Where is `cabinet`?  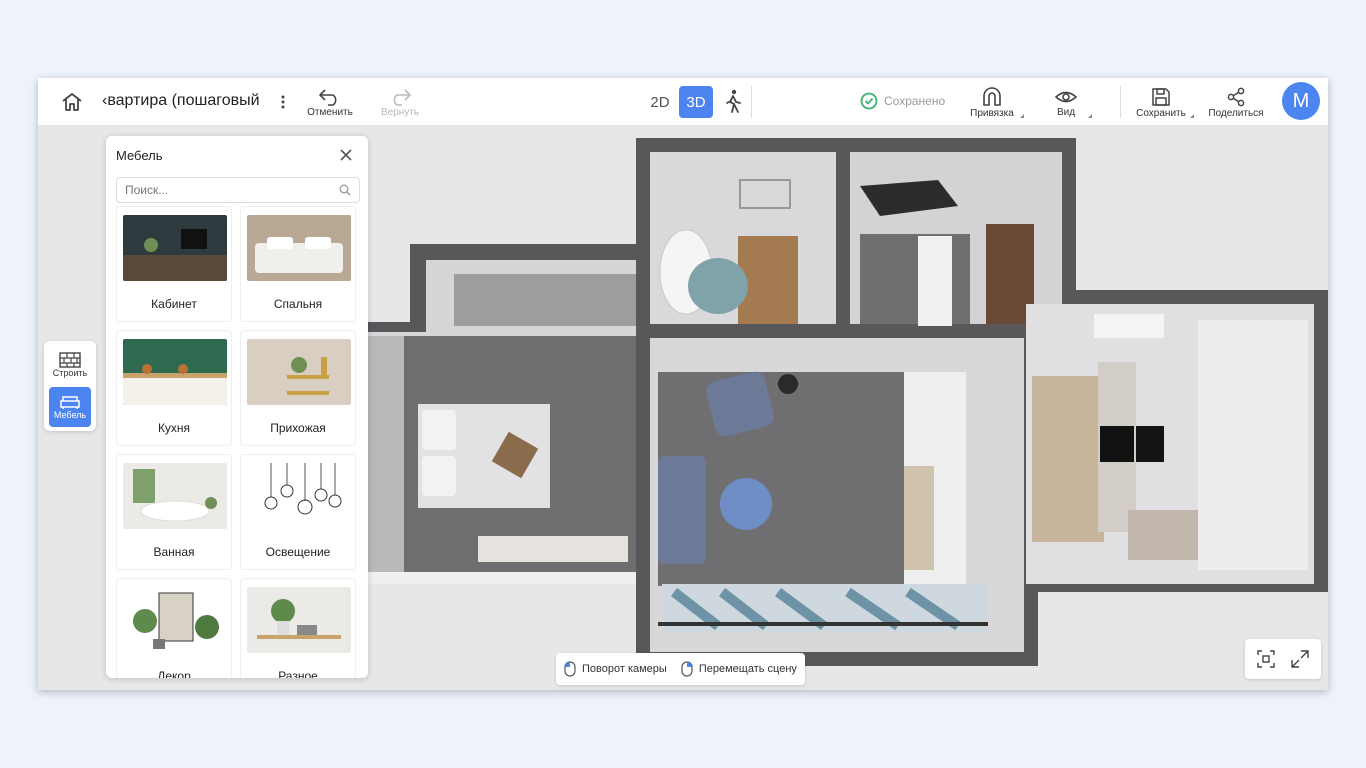
cabinet is located at coordinates (935, 281).